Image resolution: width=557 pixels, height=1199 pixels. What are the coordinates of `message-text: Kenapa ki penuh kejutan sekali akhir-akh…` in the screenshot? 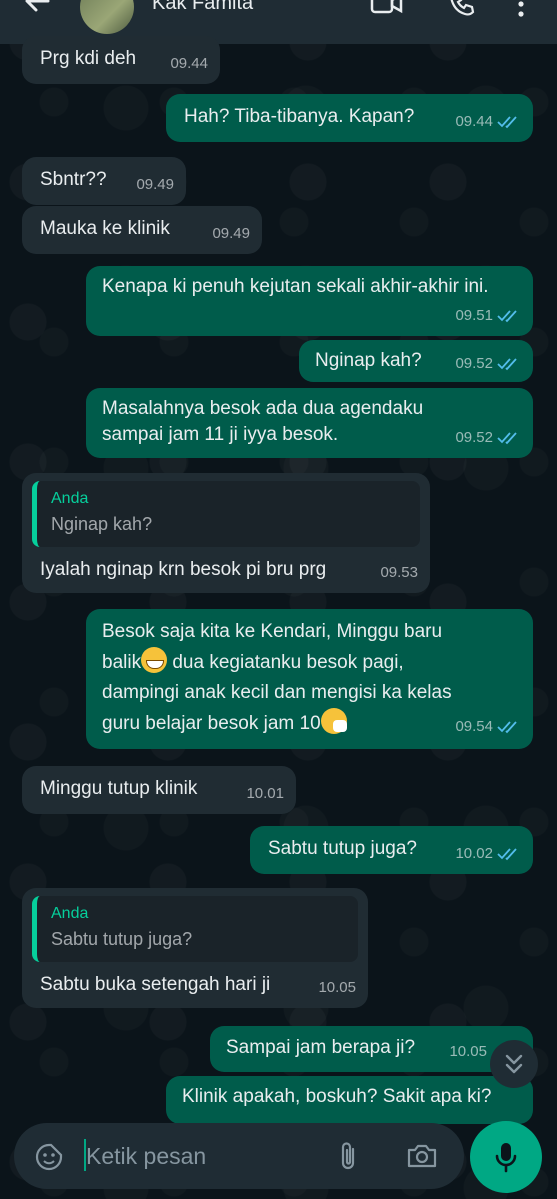 It's located at (295, 286).